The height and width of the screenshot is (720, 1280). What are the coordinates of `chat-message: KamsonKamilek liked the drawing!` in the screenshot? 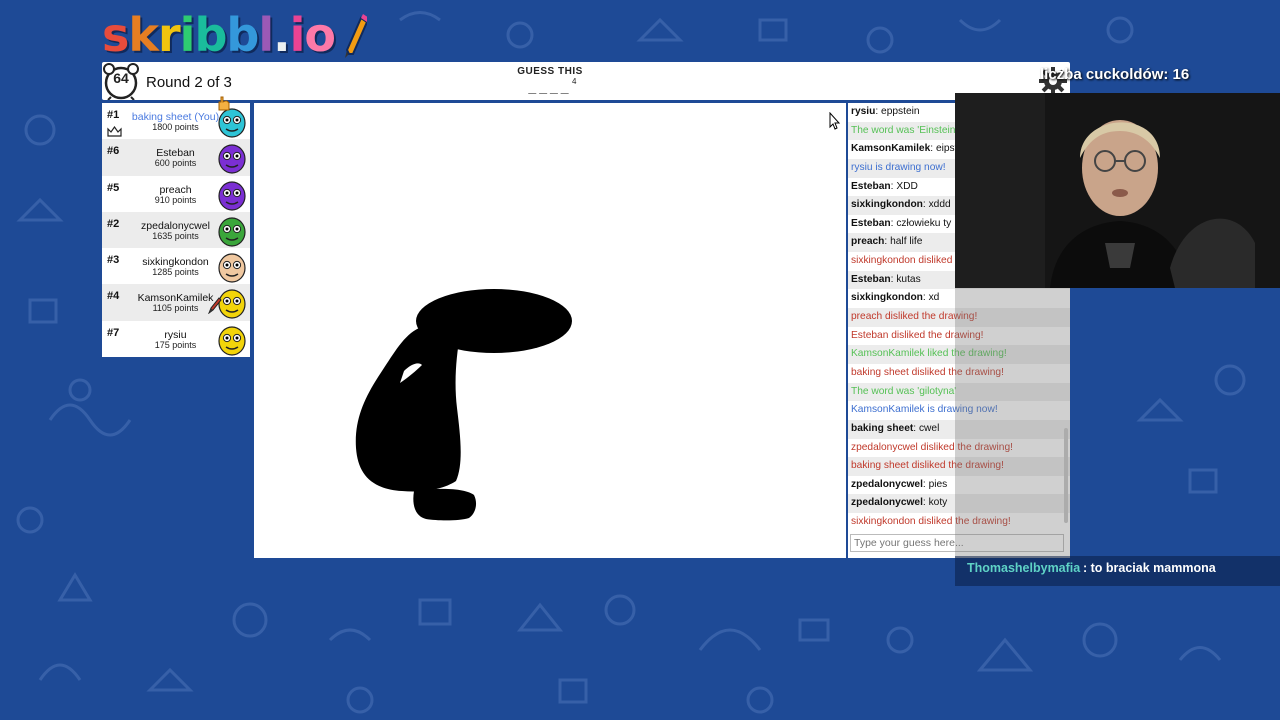 It's located at (959, 354).